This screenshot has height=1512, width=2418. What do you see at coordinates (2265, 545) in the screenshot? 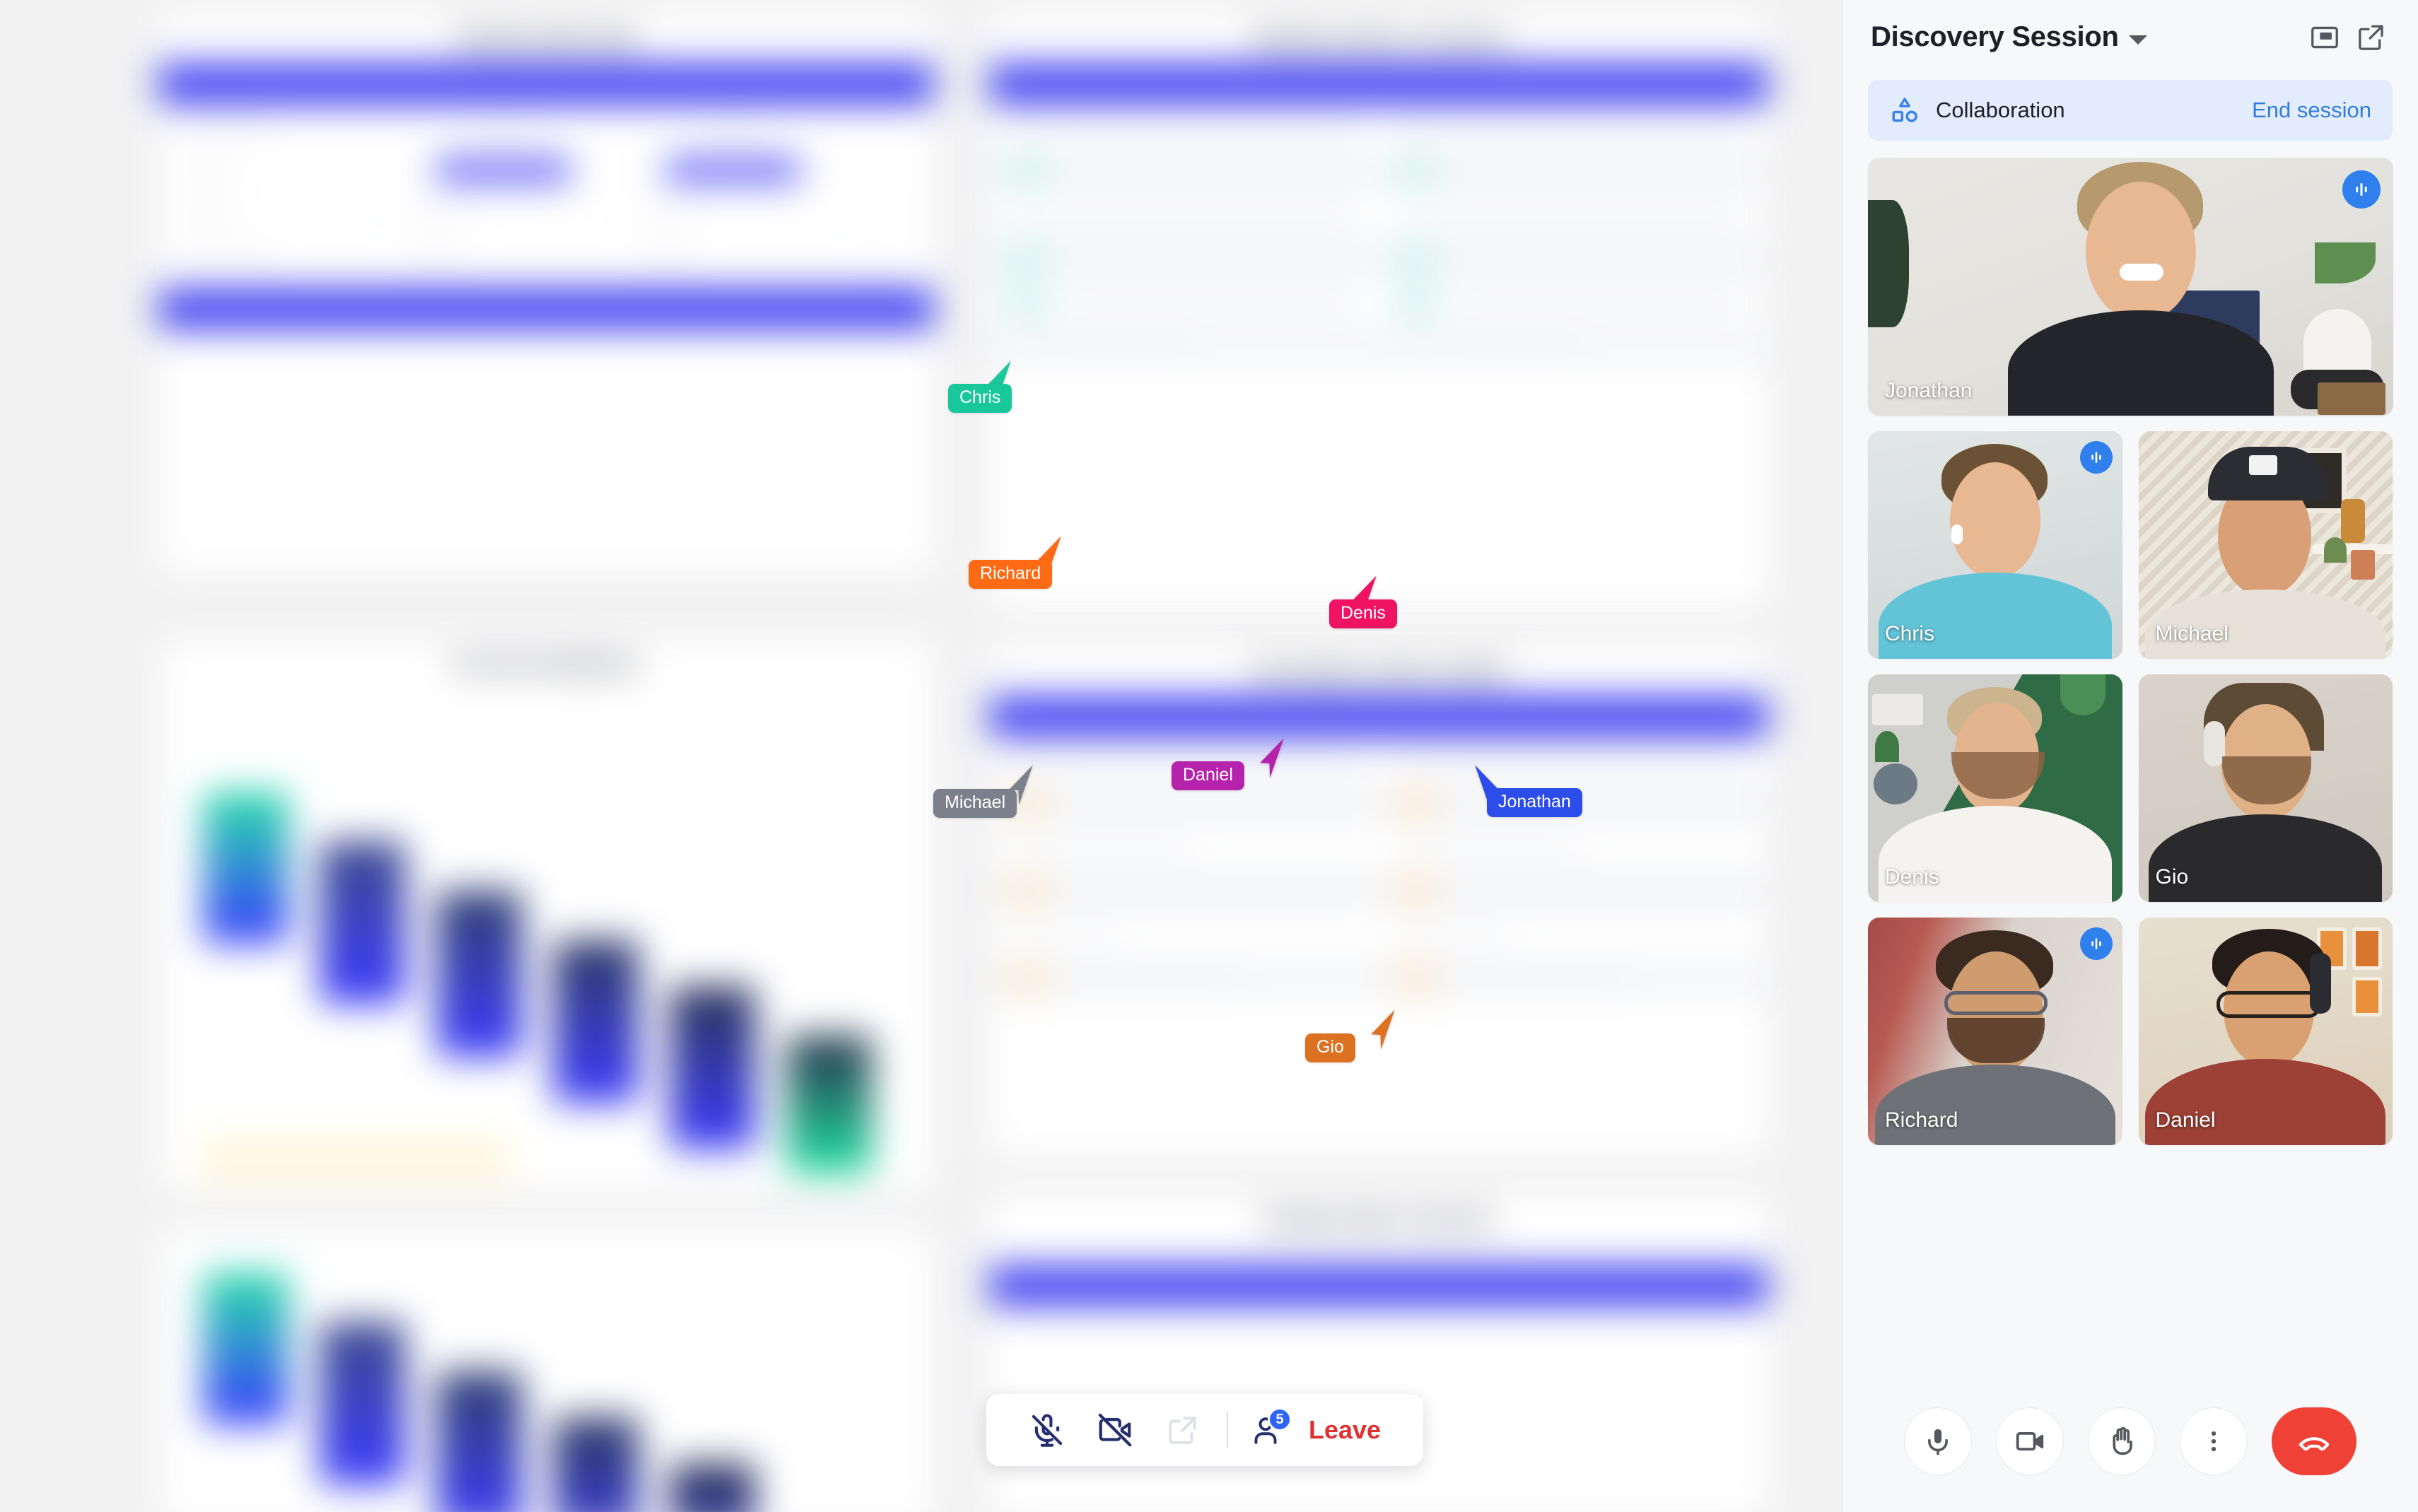
I see `participant-tile-michael: Michael` at bounding box center [2265, 545].